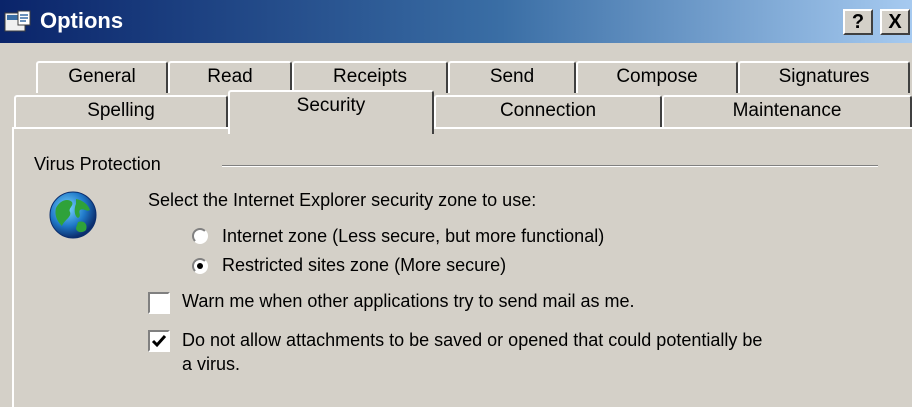 The width and height of the screenshot is (912, 407). What do you see at coordinates (858, 22) in the screenshot?
I see `help-button: ?` at bounding box center [858, 22].